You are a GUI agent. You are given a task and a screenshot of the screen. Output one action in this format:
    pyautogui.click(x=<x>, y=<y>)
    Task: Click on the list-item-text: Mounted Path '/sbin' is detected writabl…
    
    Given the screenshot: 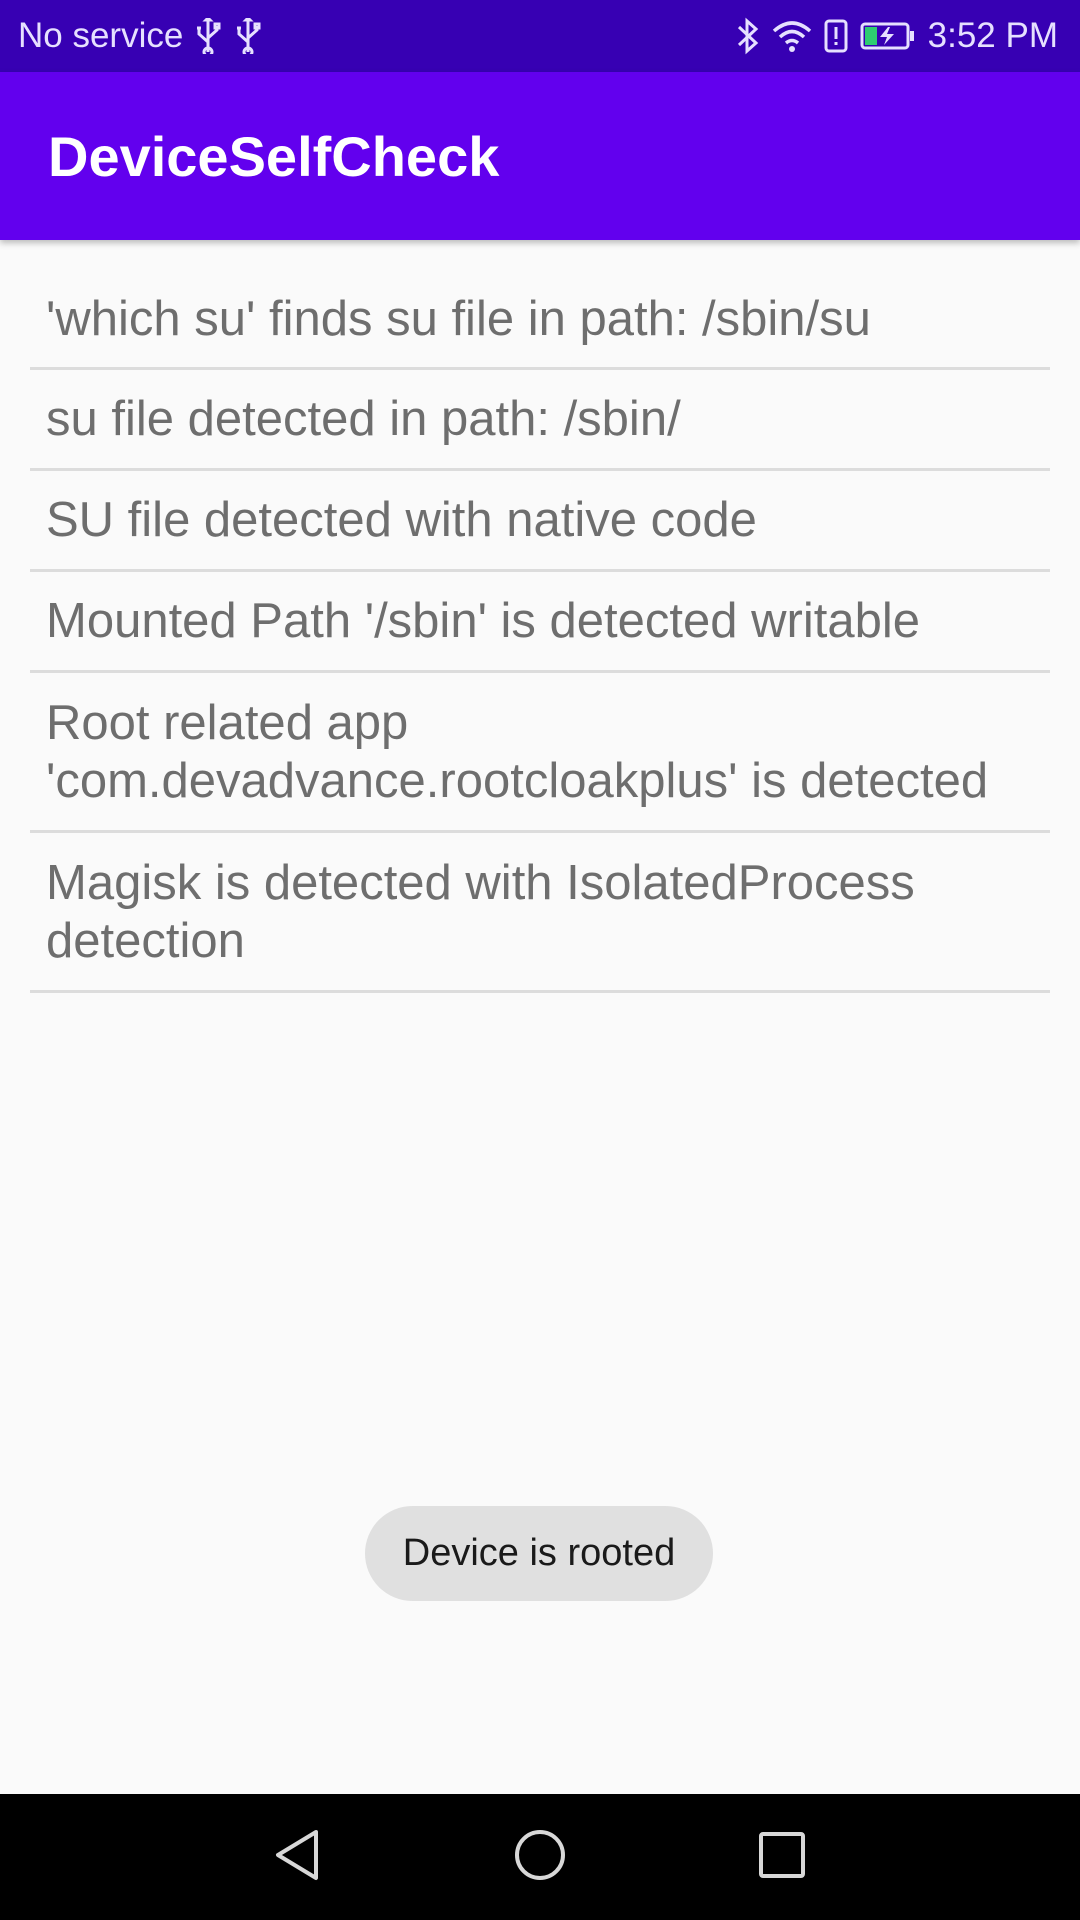 What is the action you would take?
    pyautogui.click(x=483, y=621)
    